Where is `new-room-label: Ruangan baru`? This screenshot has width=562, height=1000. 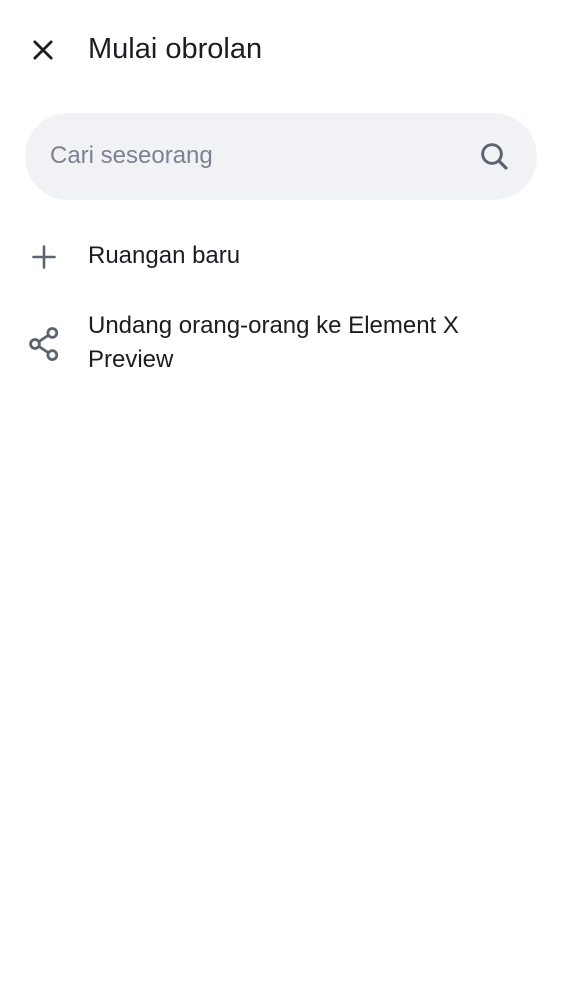 new-room-label: Ruangan baru is located at coordinates (164, 255).